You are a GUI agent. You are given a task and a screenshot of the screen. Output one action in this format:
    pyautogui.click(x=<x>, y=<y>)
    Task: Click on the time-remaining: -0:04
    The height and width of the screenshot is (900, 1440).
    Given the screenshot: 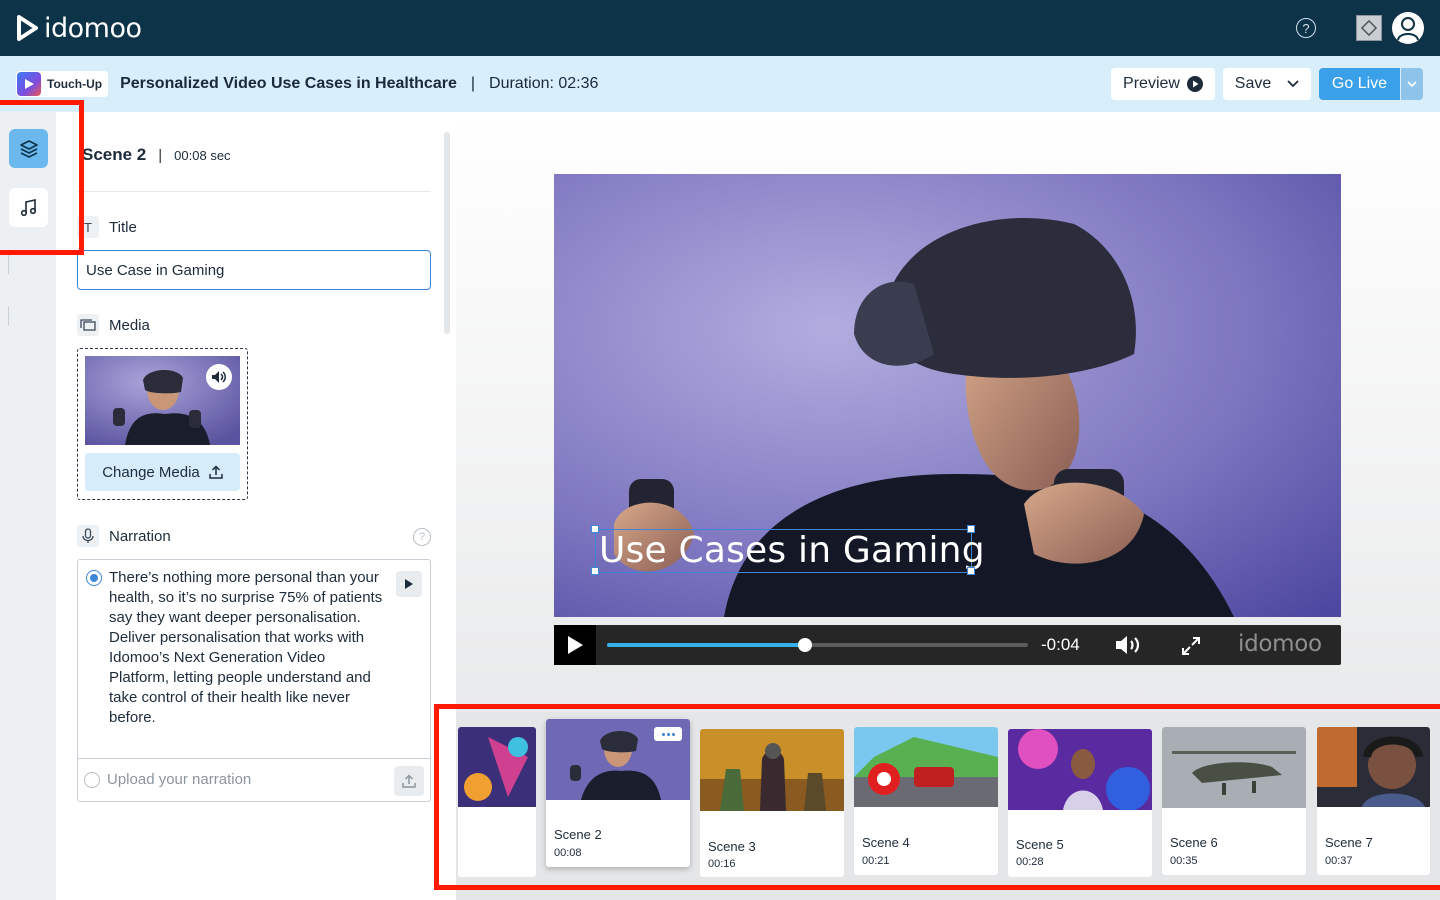 What is the action you would take?
    pyautogui.click(x=1060, y=644)
    